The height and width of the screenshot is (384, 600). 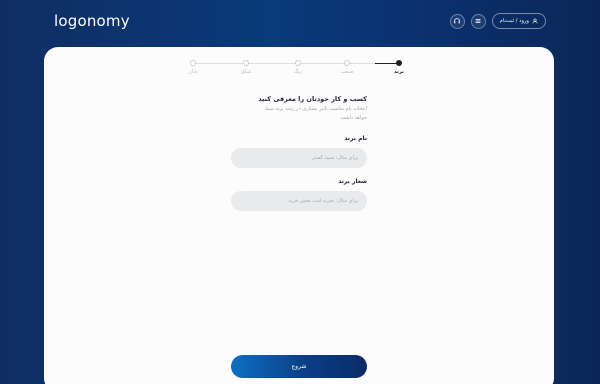 What do you see at coordinates (193, 72) in the screenshot?
I see `step-label: پایان` at bounding box center [193, 72].